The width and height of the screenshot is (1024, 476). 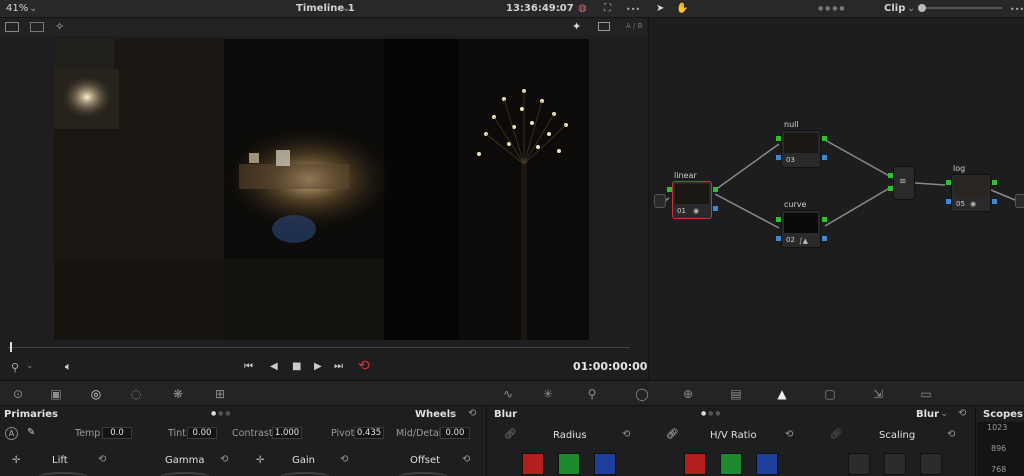 I want to click on go-to-start-icon: ⏮︎, so click(x=248, y=366).